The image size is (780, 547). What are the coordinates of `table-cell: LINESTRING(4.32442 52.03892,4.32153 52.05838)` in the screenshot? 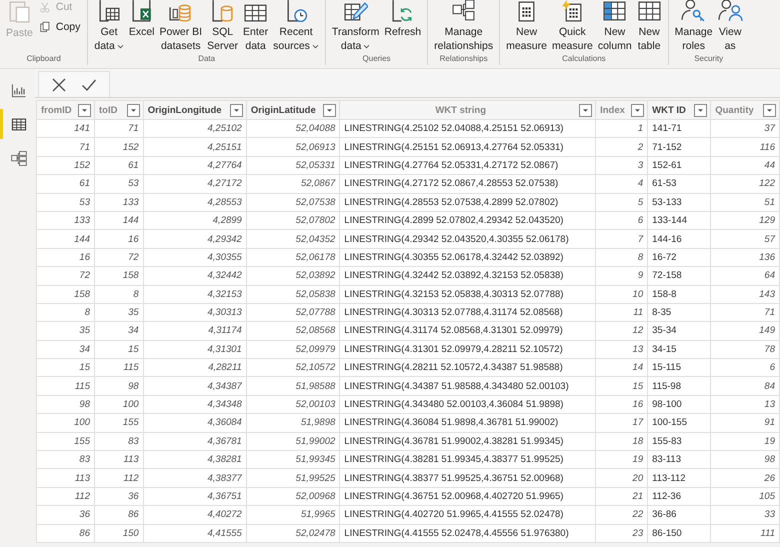 It's located at (468, 276).